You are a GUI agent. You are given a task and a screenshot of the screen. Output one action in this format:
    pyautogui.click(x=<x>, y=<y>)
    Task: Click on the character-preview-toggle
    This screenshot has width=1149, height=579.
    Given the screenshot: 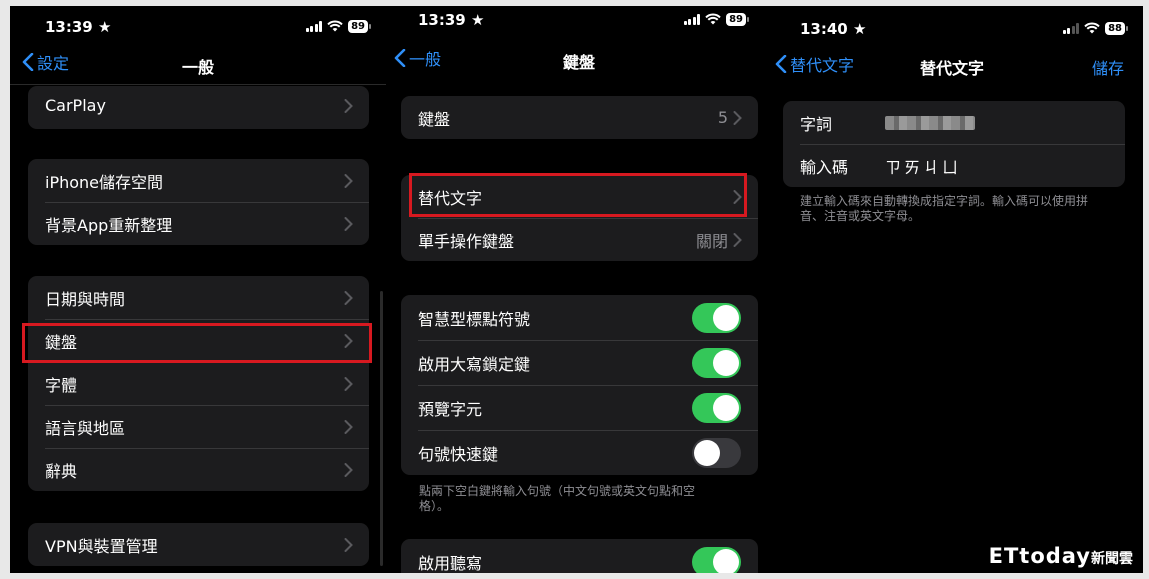 What is the action you would take?
    pyautogui.click(x=716, y=407)
    